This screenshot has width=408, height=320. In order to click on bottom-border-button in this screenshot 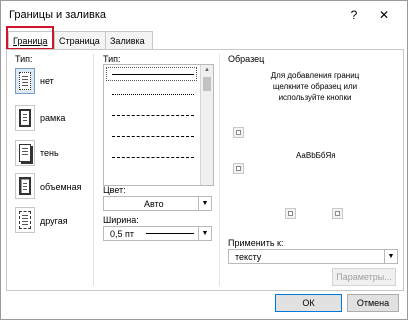, I will do `click(238, 168)`.